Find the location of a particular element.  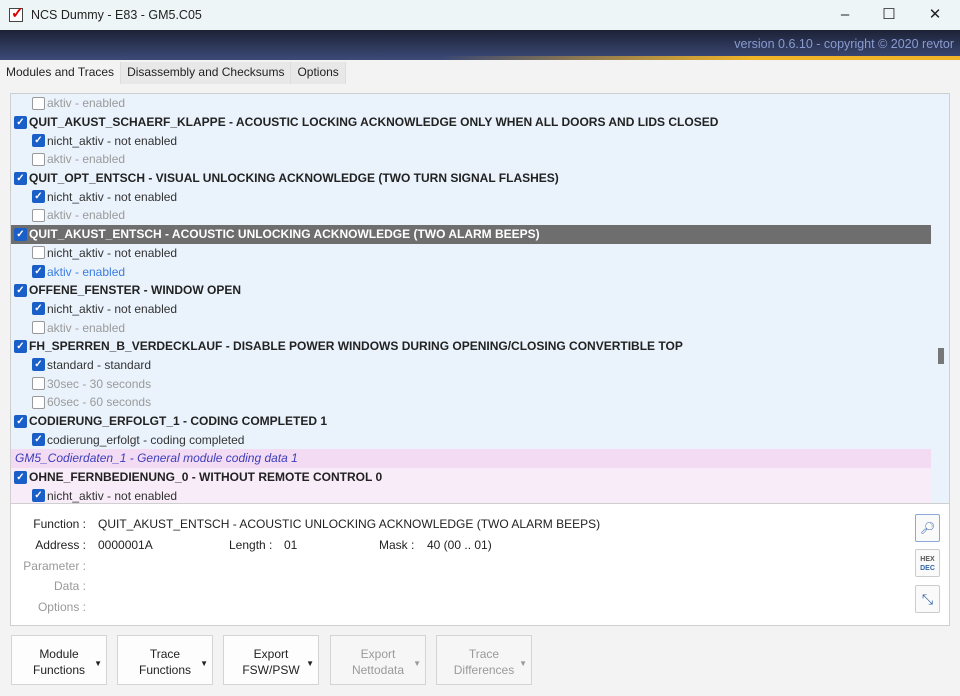

tab-modules-and-traces: Modules and Traces is located at coordinates (61, 73).